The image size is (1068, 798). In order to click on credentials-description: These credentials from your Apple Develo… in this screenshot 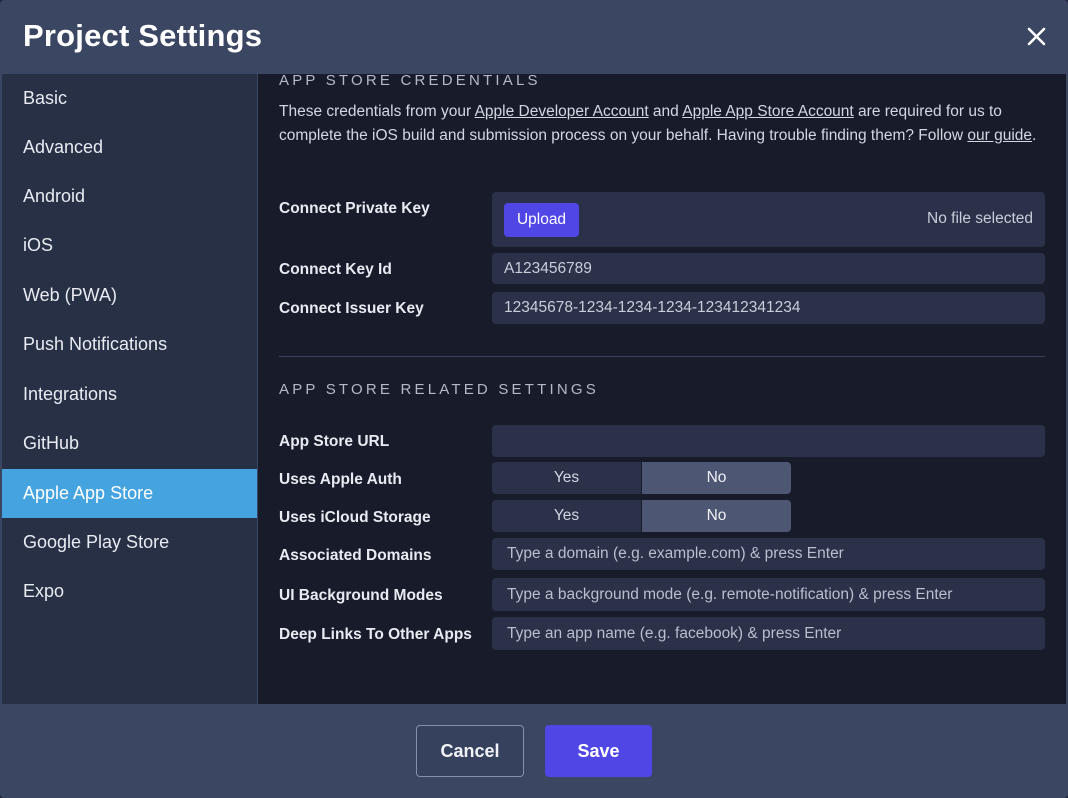, I will do `click(664, 124)`.